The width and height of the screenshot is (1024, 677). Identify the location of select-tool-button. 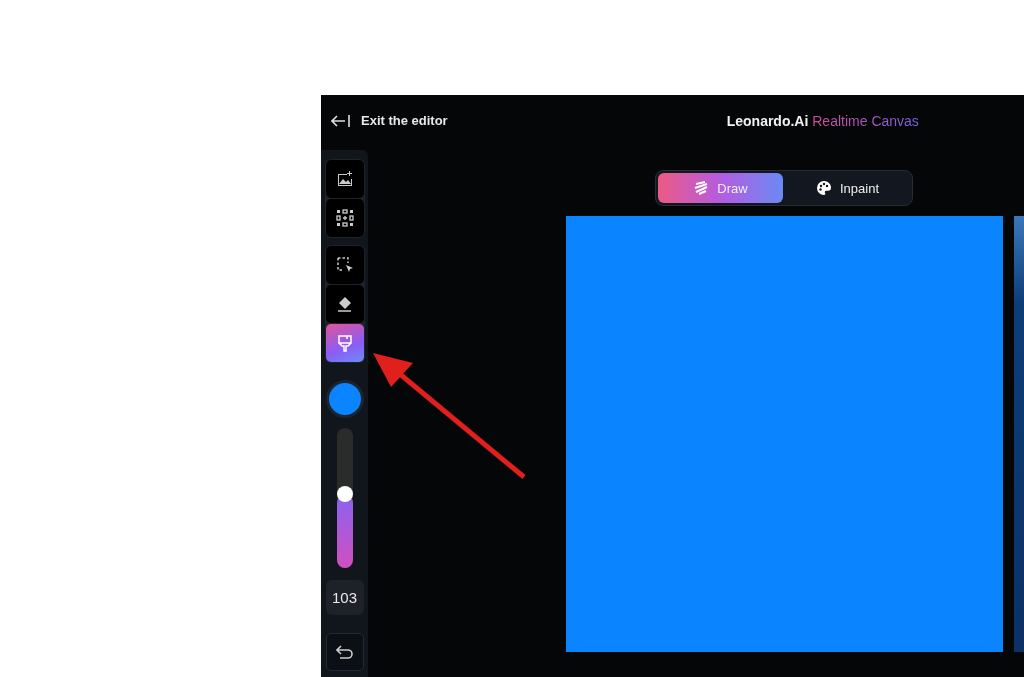
(344, 265).